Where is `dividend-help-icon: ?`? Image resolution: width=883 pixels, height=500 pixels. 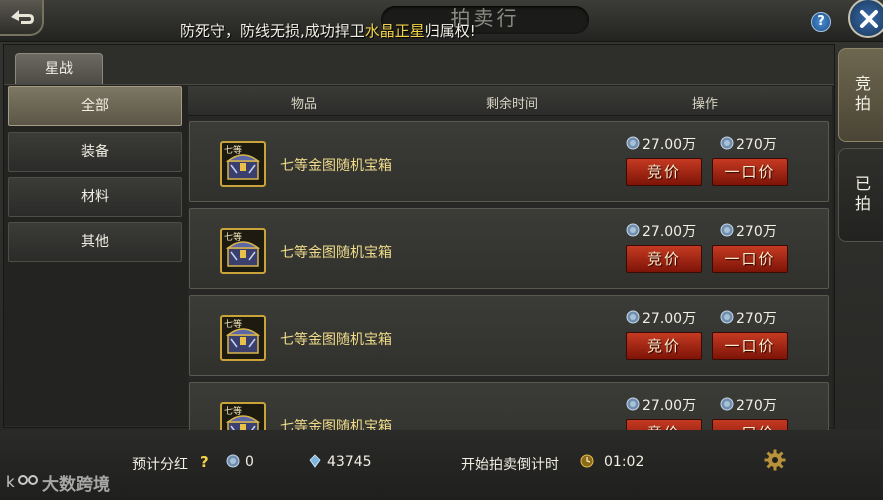 dividend-help-icon: ? is located at coordinates (204, 462).